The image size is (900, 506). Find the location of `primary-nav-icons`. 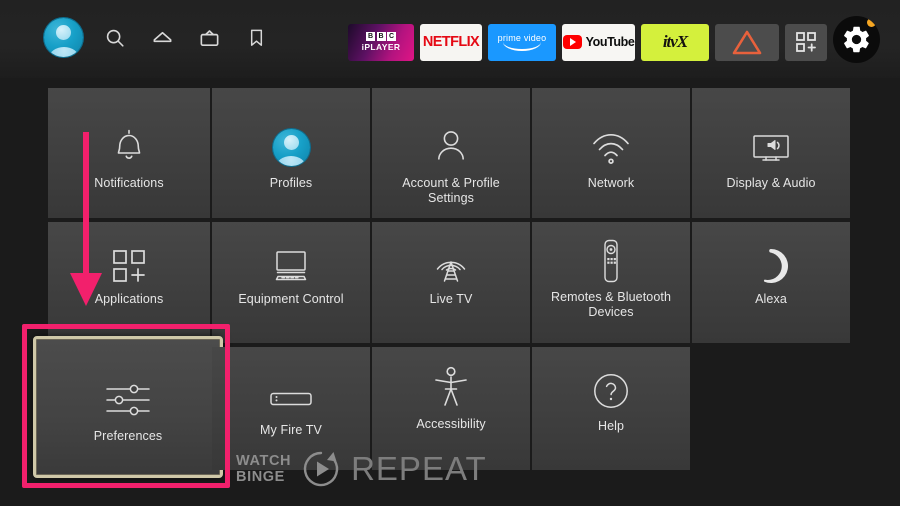

primary-nav-icons is located at coordinates (157, 37).